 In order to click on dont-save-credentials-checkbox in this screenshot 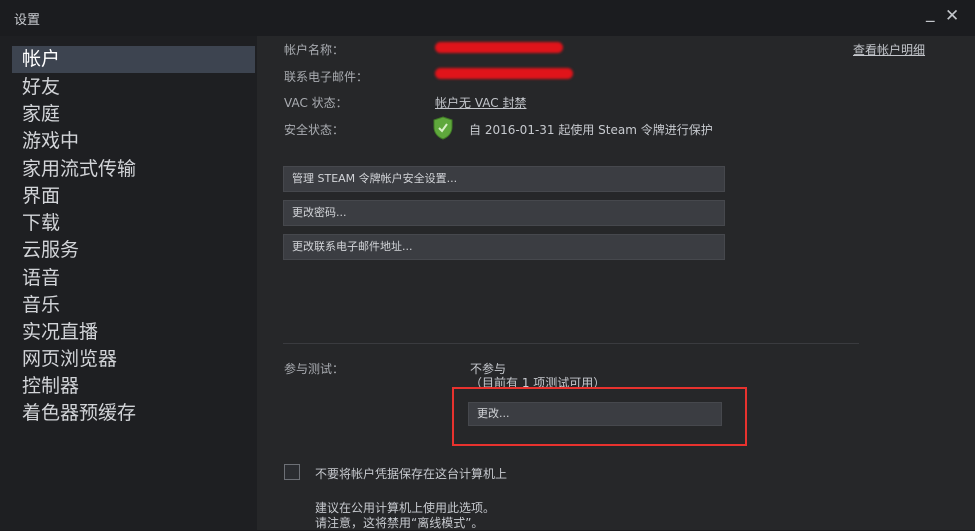, I will do `click(292, 472)`.